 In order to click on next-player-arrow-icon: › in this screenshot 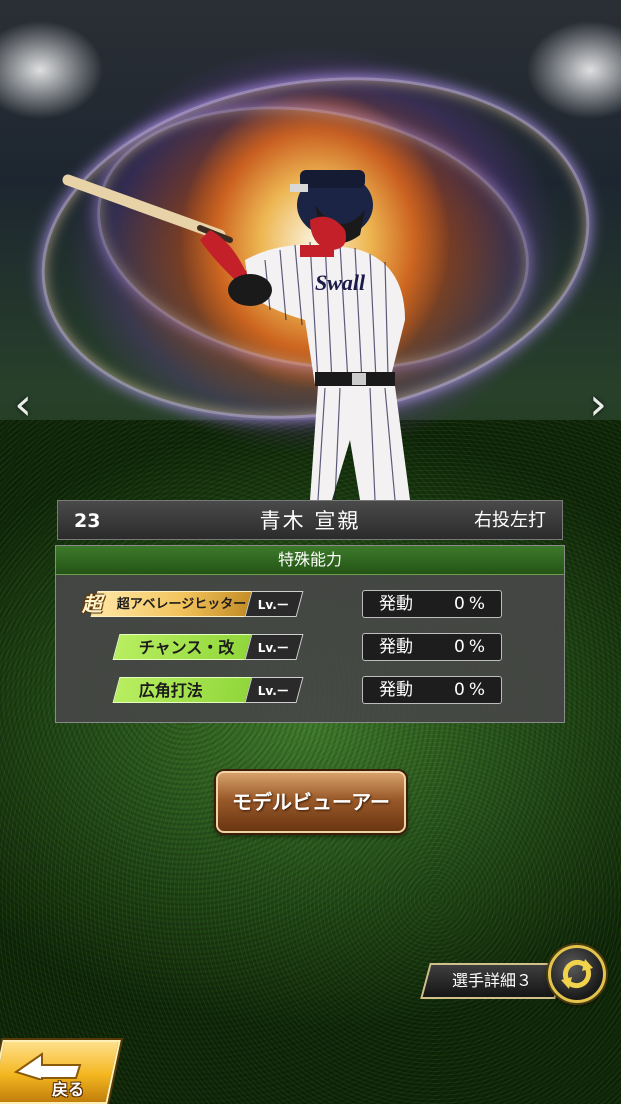, I will do `click(598, 405)`.